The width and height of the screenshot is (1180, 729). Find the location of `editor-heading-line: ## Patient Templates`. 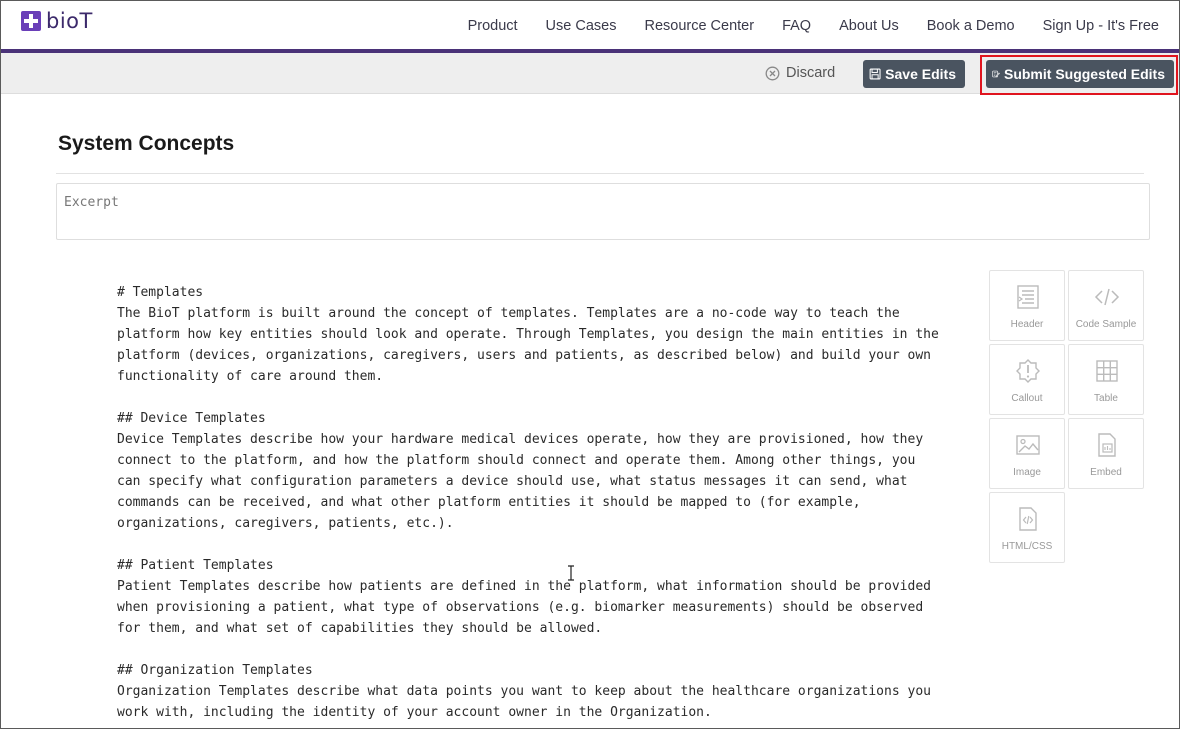

editor-heading-line: ## Patient Templates is located at coordinates (195, 565).